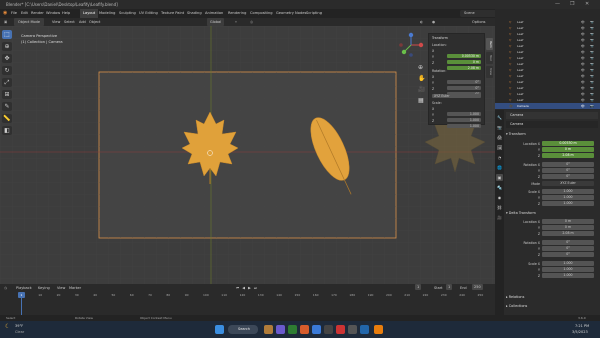 This screenshot has height=338, width=600. What do you see at coordinates (172, 13) in the screenshot?
I see `workspace-tab-texture-paint: Texture Paint` at bounding box center [172, 13].